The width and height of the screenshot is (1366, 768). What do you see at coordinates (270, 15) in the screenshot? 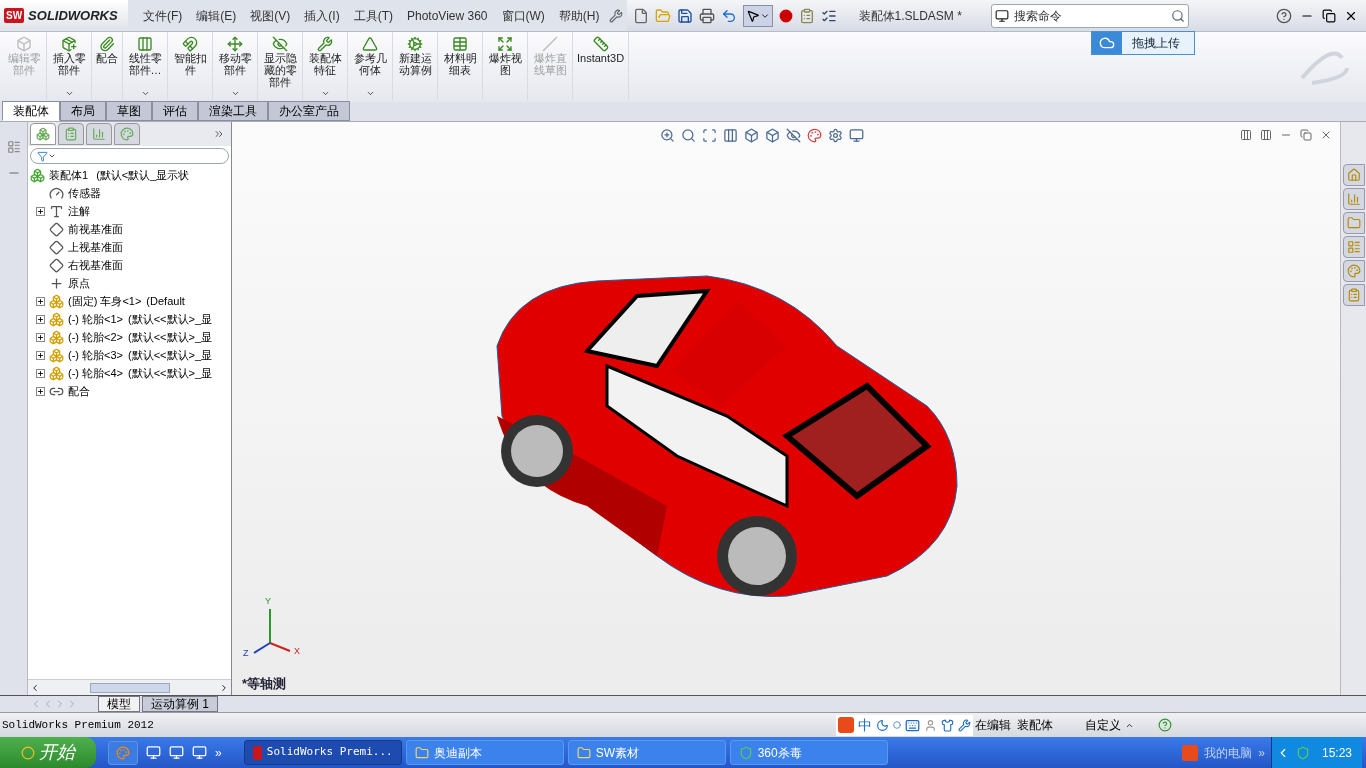
I see `menu-item: 视图(V)` at bounding box center [270, 15].